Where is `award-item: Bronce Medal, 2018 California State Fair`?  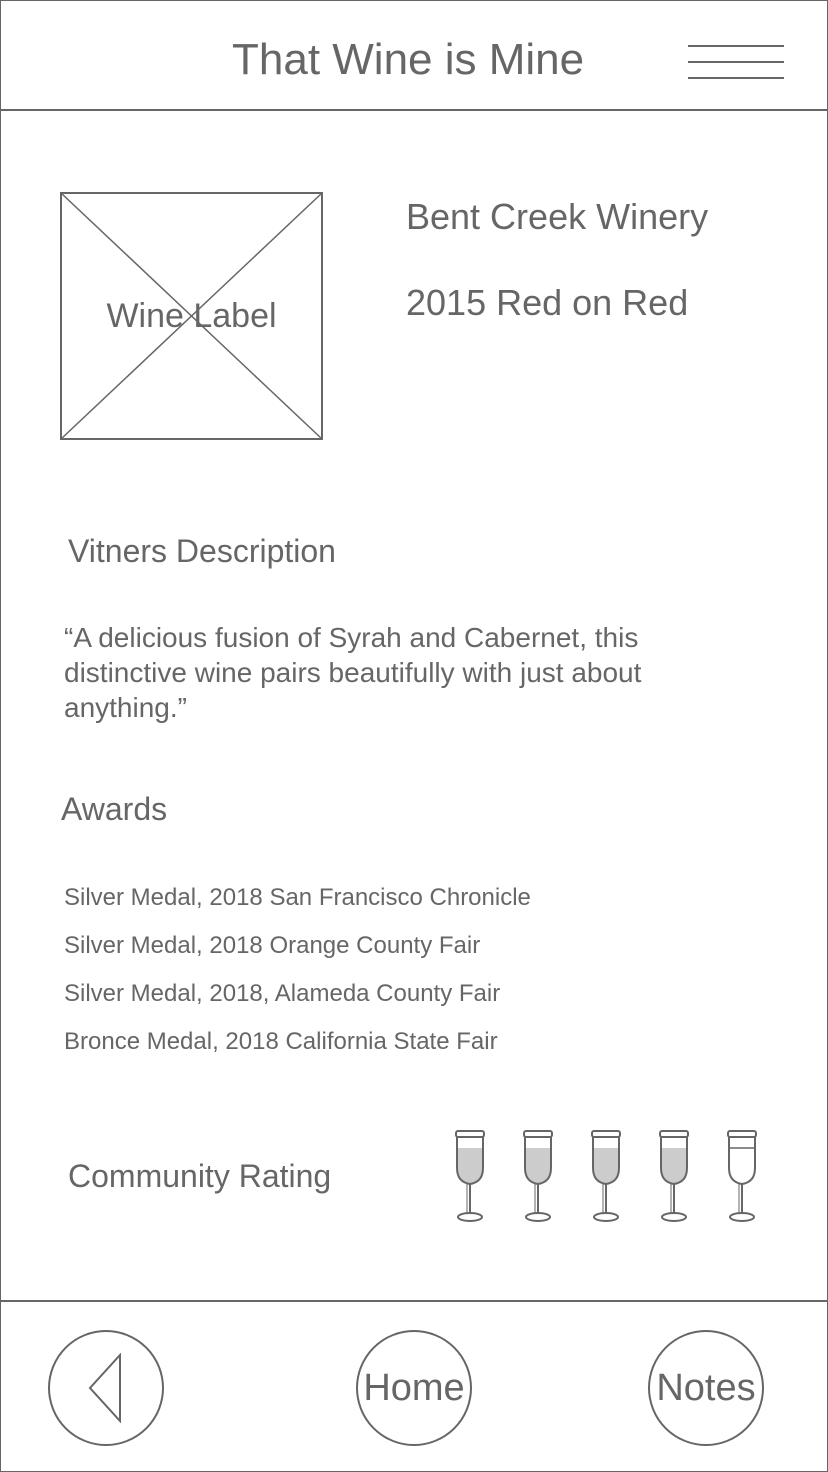
award-item: Bronce Medal, 2018 California State Fair is located at coordinates (281, 1041).